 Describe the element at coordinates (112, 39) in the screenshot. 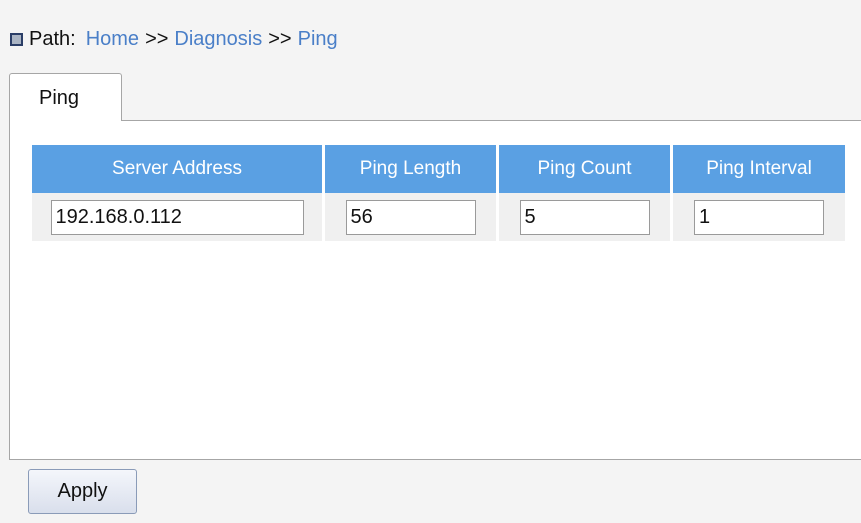

I see `breadcrumb-link-home: Home` at that location.